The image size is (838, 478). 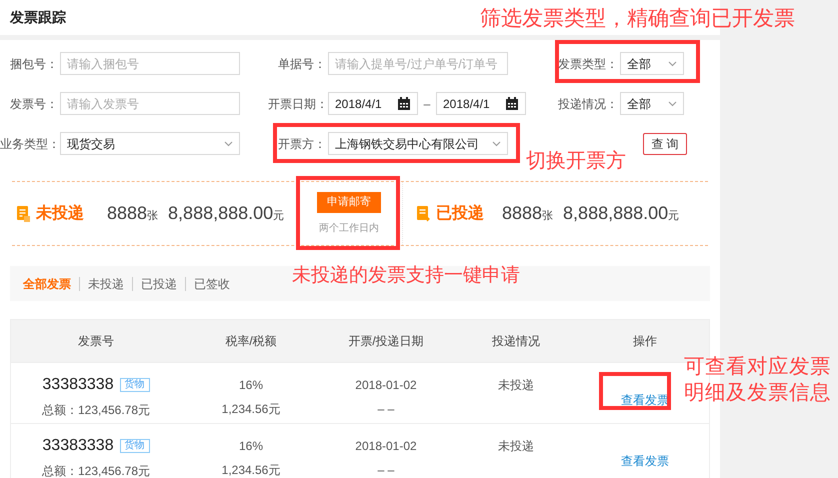 I want to click on field-label: 业务类型：, so click(x=30, y=144).